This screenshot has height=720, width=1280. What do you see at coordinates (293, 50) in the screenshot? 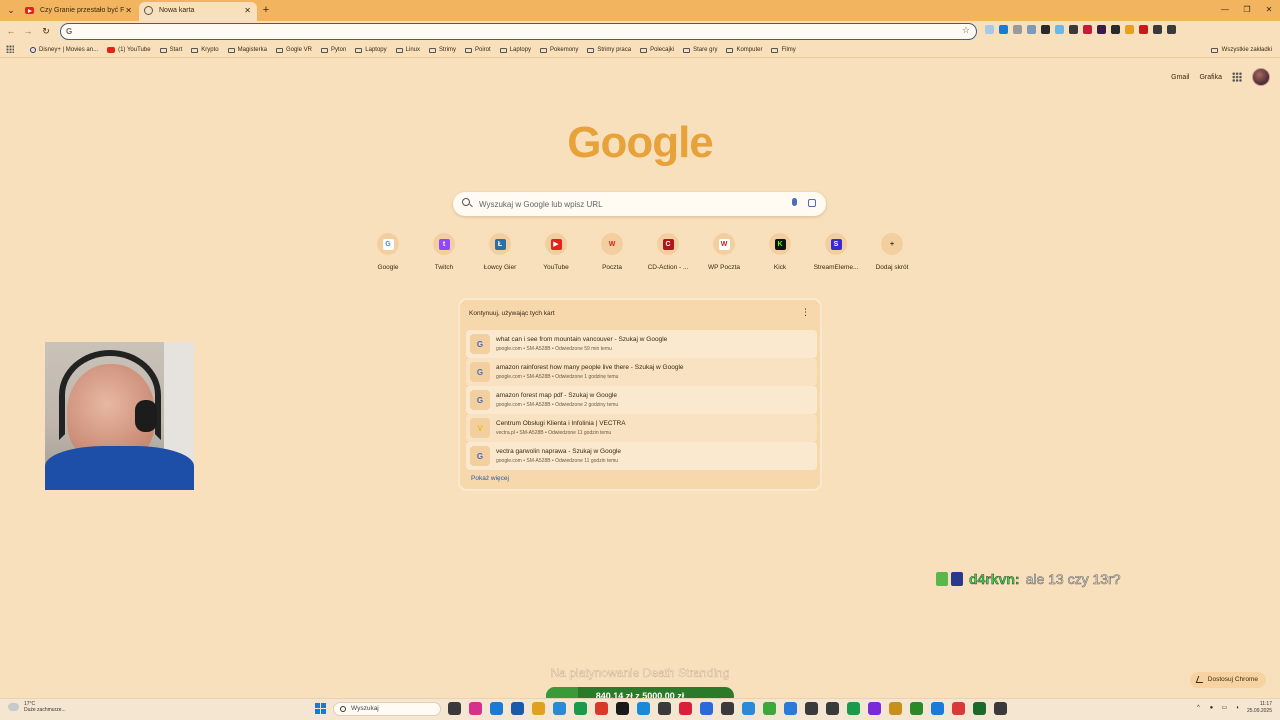
I see `bookmark-item: Gogle VR` at bounding box center [293, 50].